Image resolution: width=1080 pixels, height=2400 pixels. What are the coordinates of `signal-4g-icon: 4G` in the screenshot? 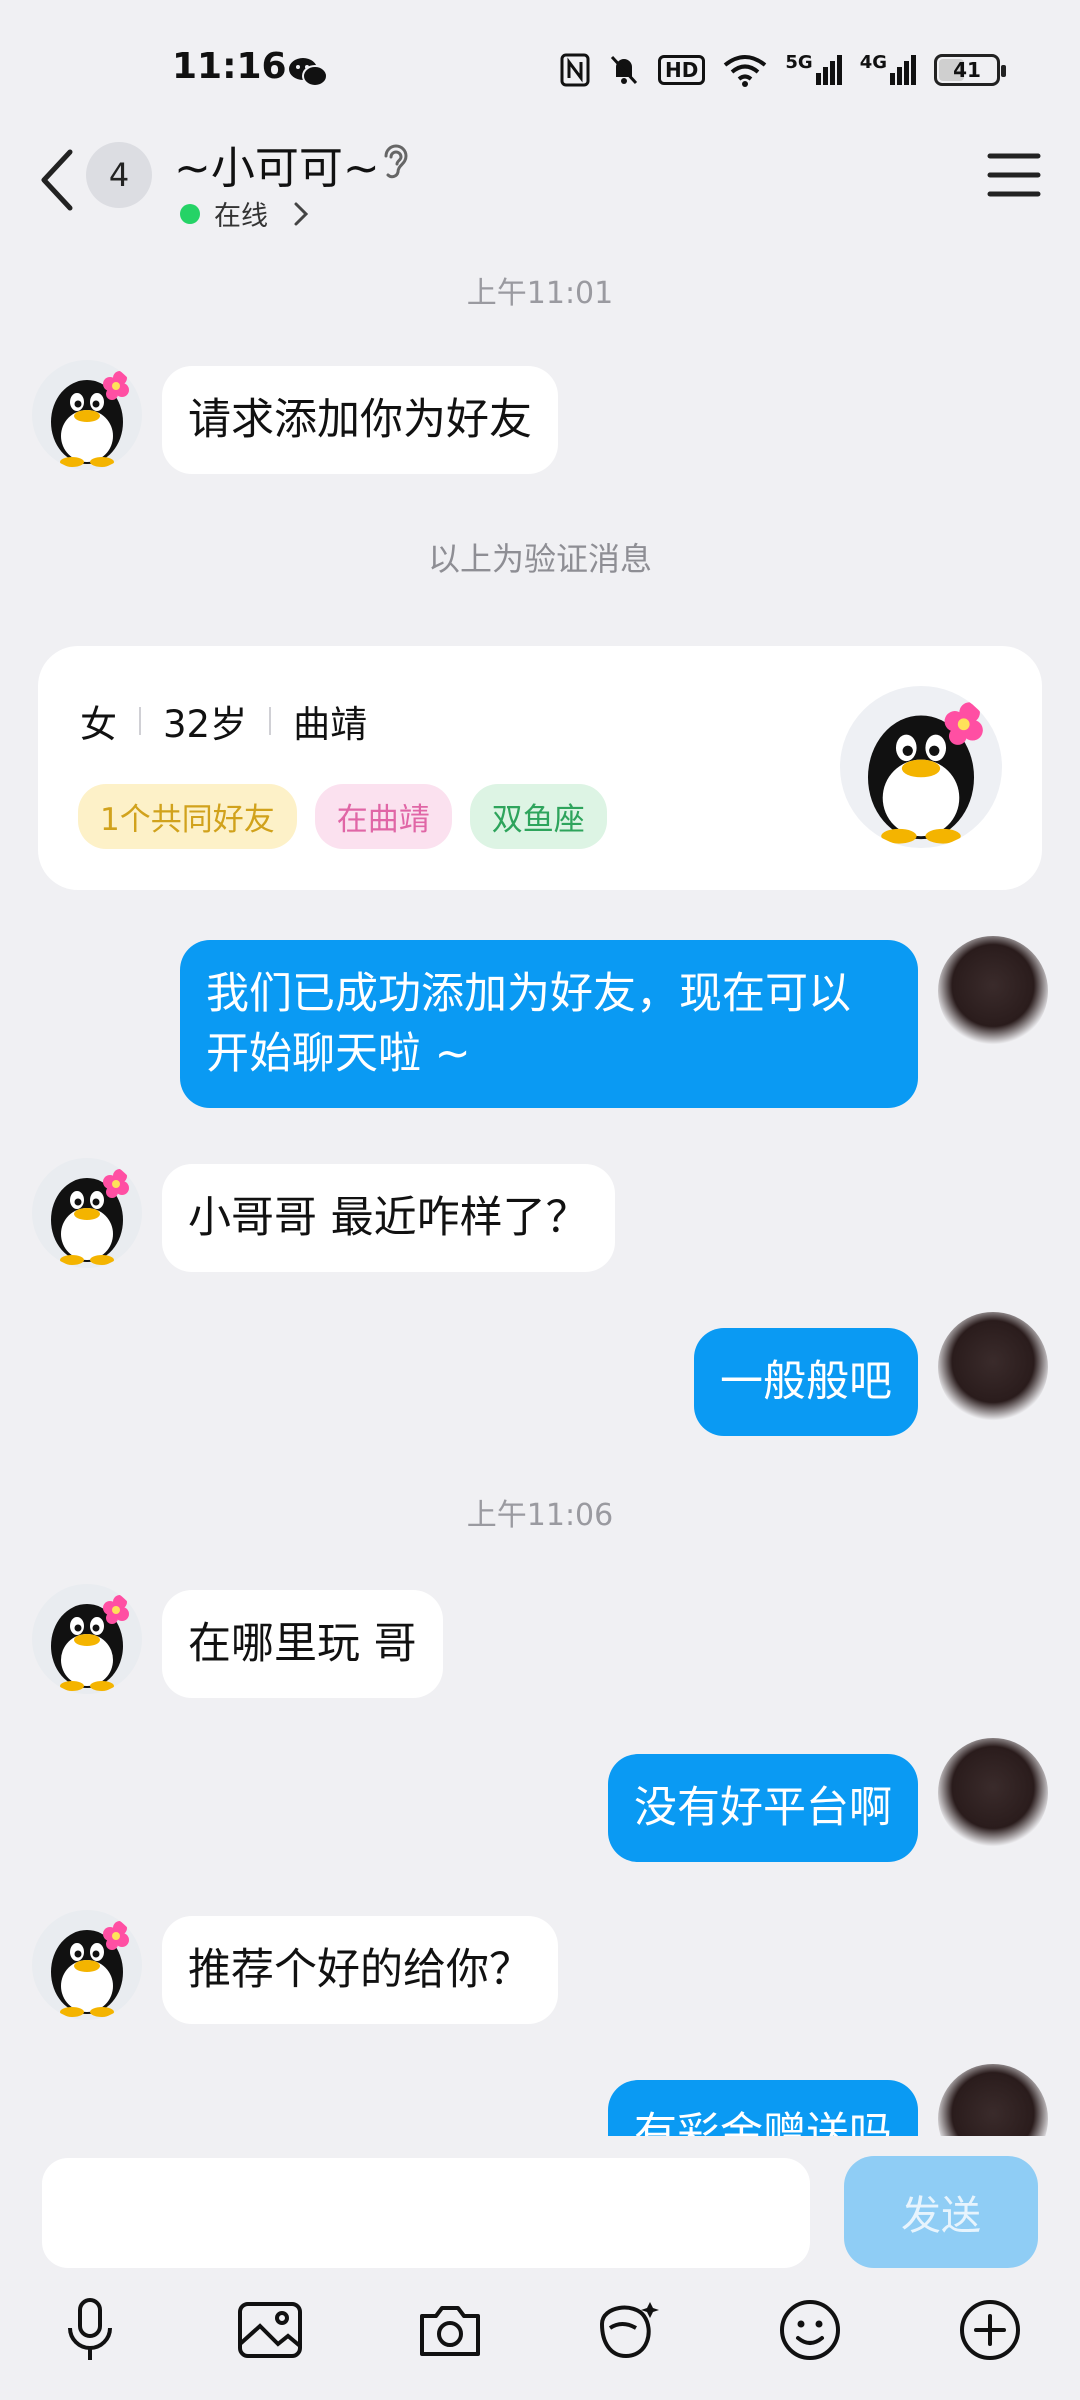 It's located at (888, 70).